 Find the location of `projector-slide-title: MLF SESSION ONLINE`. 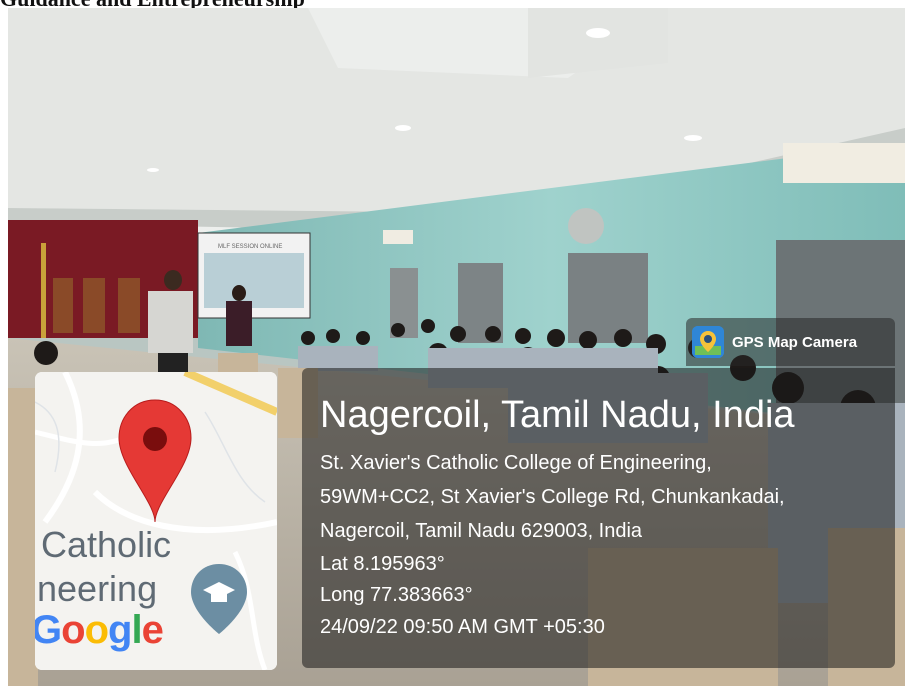

projector-slide-title: MLF SESSION ONLINE is located at coordinates (250, 247).